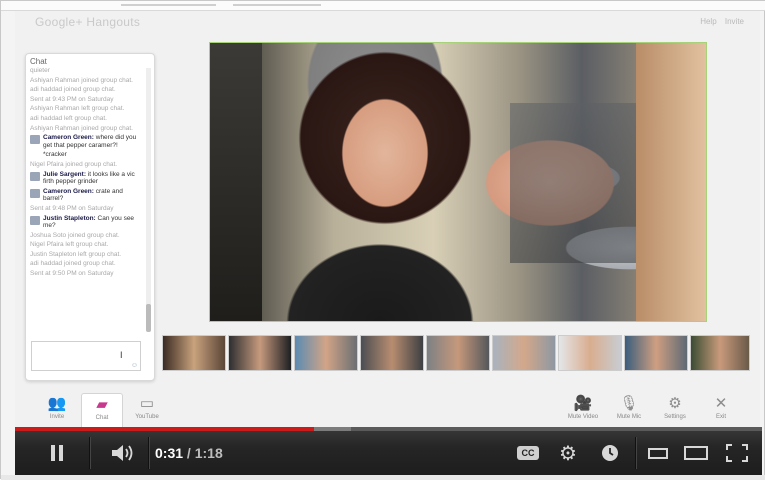 Image resolution: width=765 pixels, height=480 pixels. I want to click on large-player-button, so click(696, 453).